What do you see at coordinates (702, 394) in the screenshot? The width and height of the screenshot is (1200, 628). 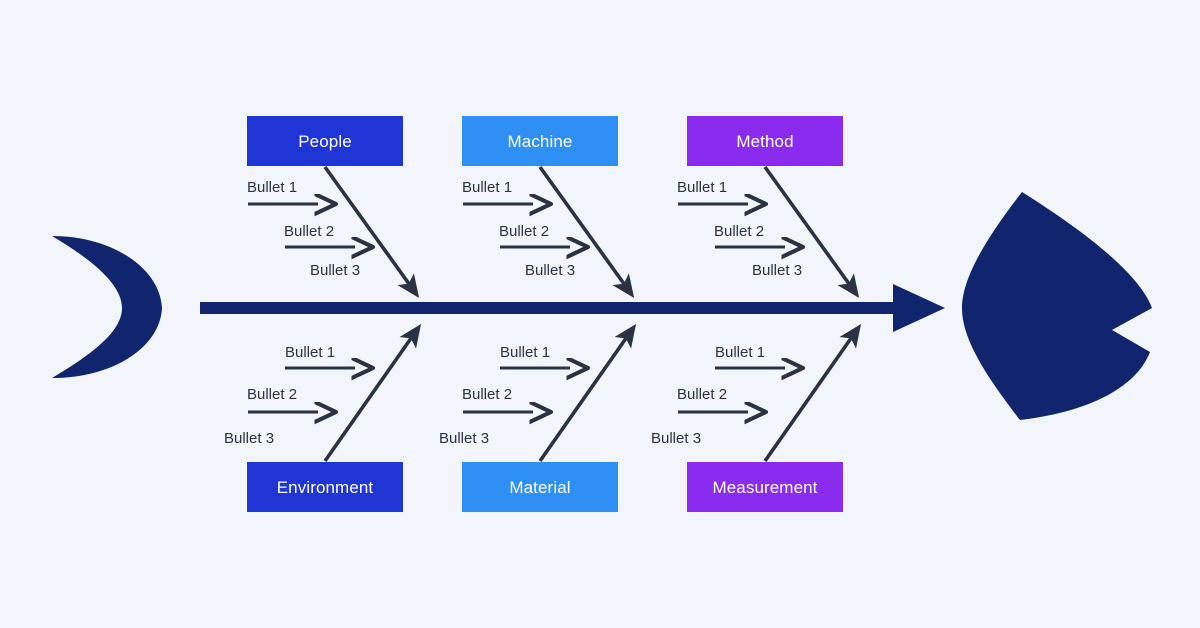 I see `bullet-label-measurement-2: Bullet 2` at bounding box center [702, 394].